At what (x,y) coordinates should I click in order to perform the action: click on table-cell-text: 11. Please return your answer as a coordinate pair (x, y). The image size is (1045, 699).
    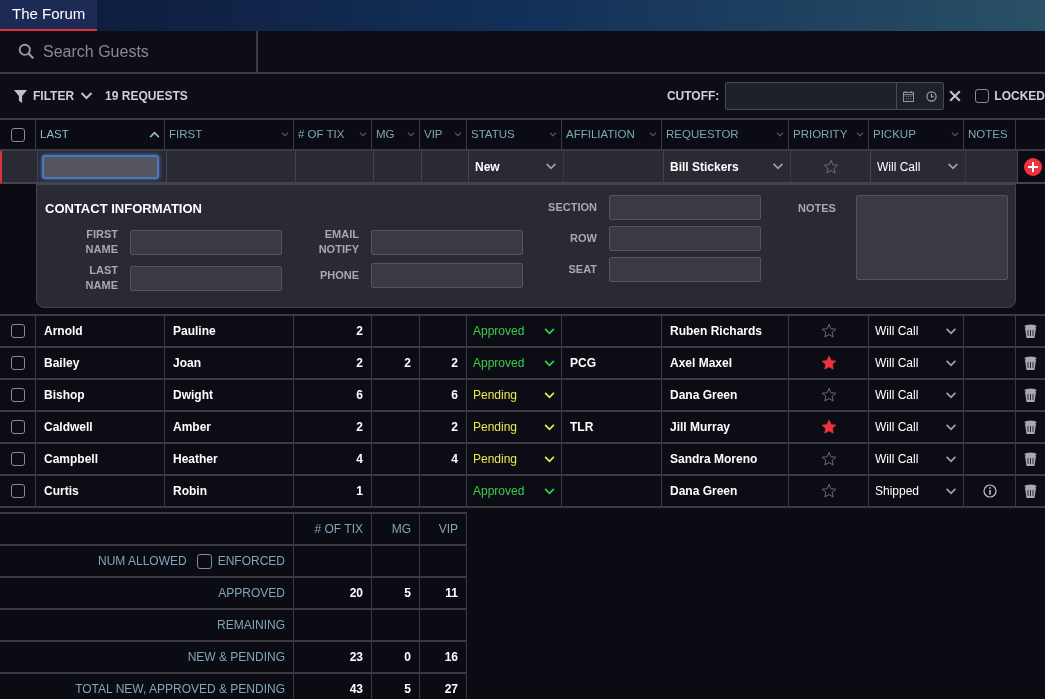
    Looking at the image, I should click on (451, 593).